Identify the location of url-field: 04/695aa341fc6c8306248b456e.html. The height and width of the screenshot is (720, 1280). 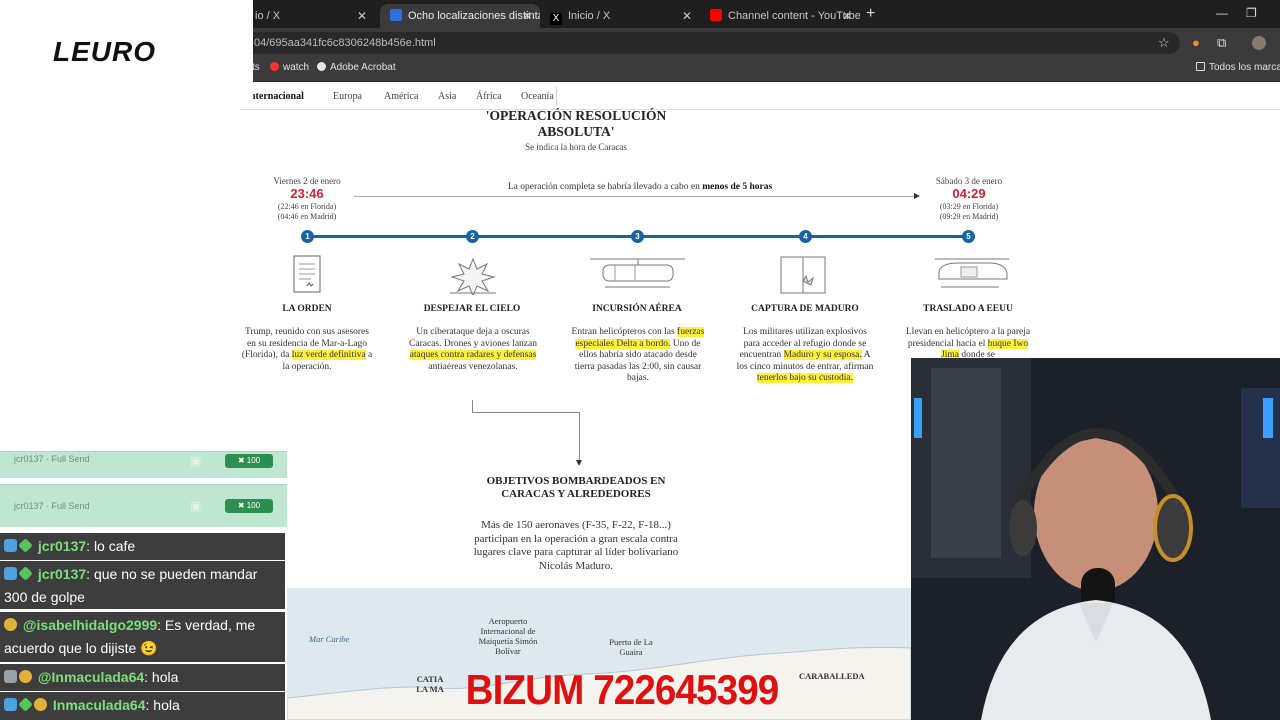
(710, 43).